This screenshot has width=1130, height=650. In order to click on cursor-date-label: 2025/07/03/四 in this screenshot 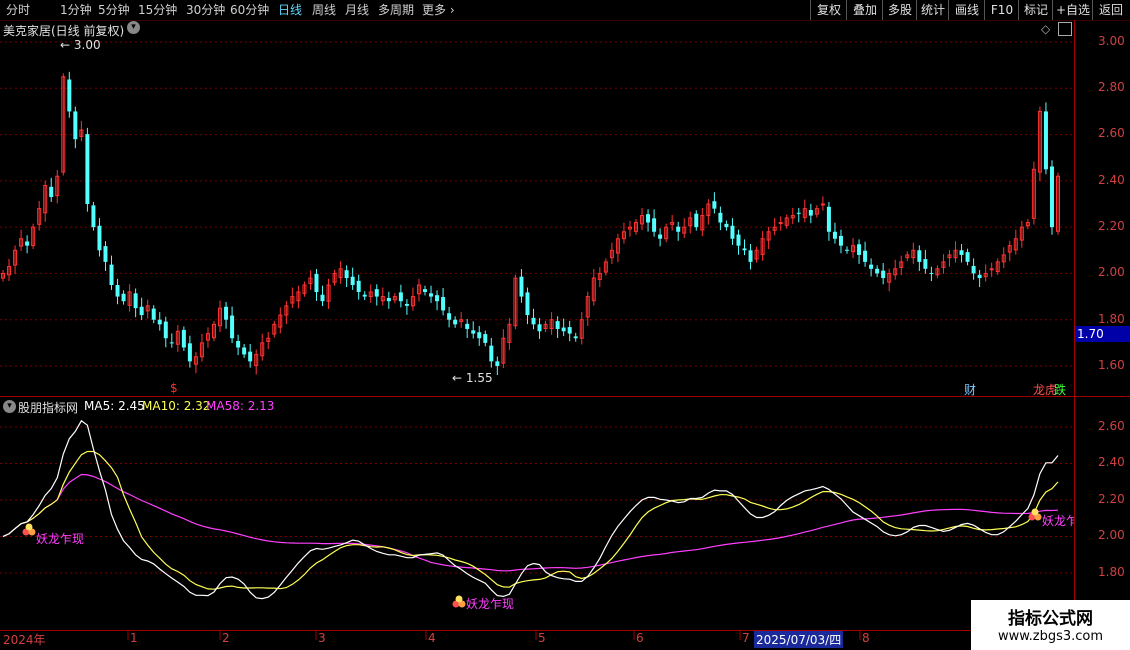, I will do `click(799, 639)`.